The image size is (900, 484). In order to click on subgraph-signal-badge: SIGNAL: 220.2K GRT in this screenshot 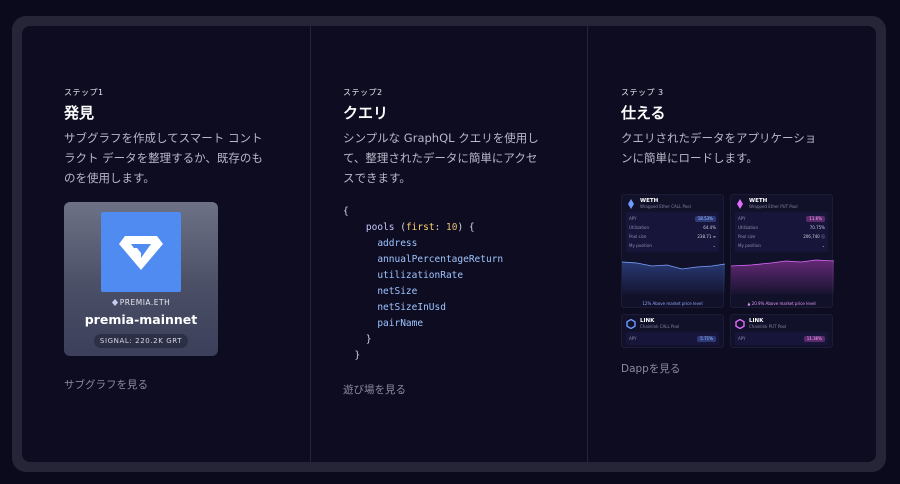, I will do `click(141, 341)`.